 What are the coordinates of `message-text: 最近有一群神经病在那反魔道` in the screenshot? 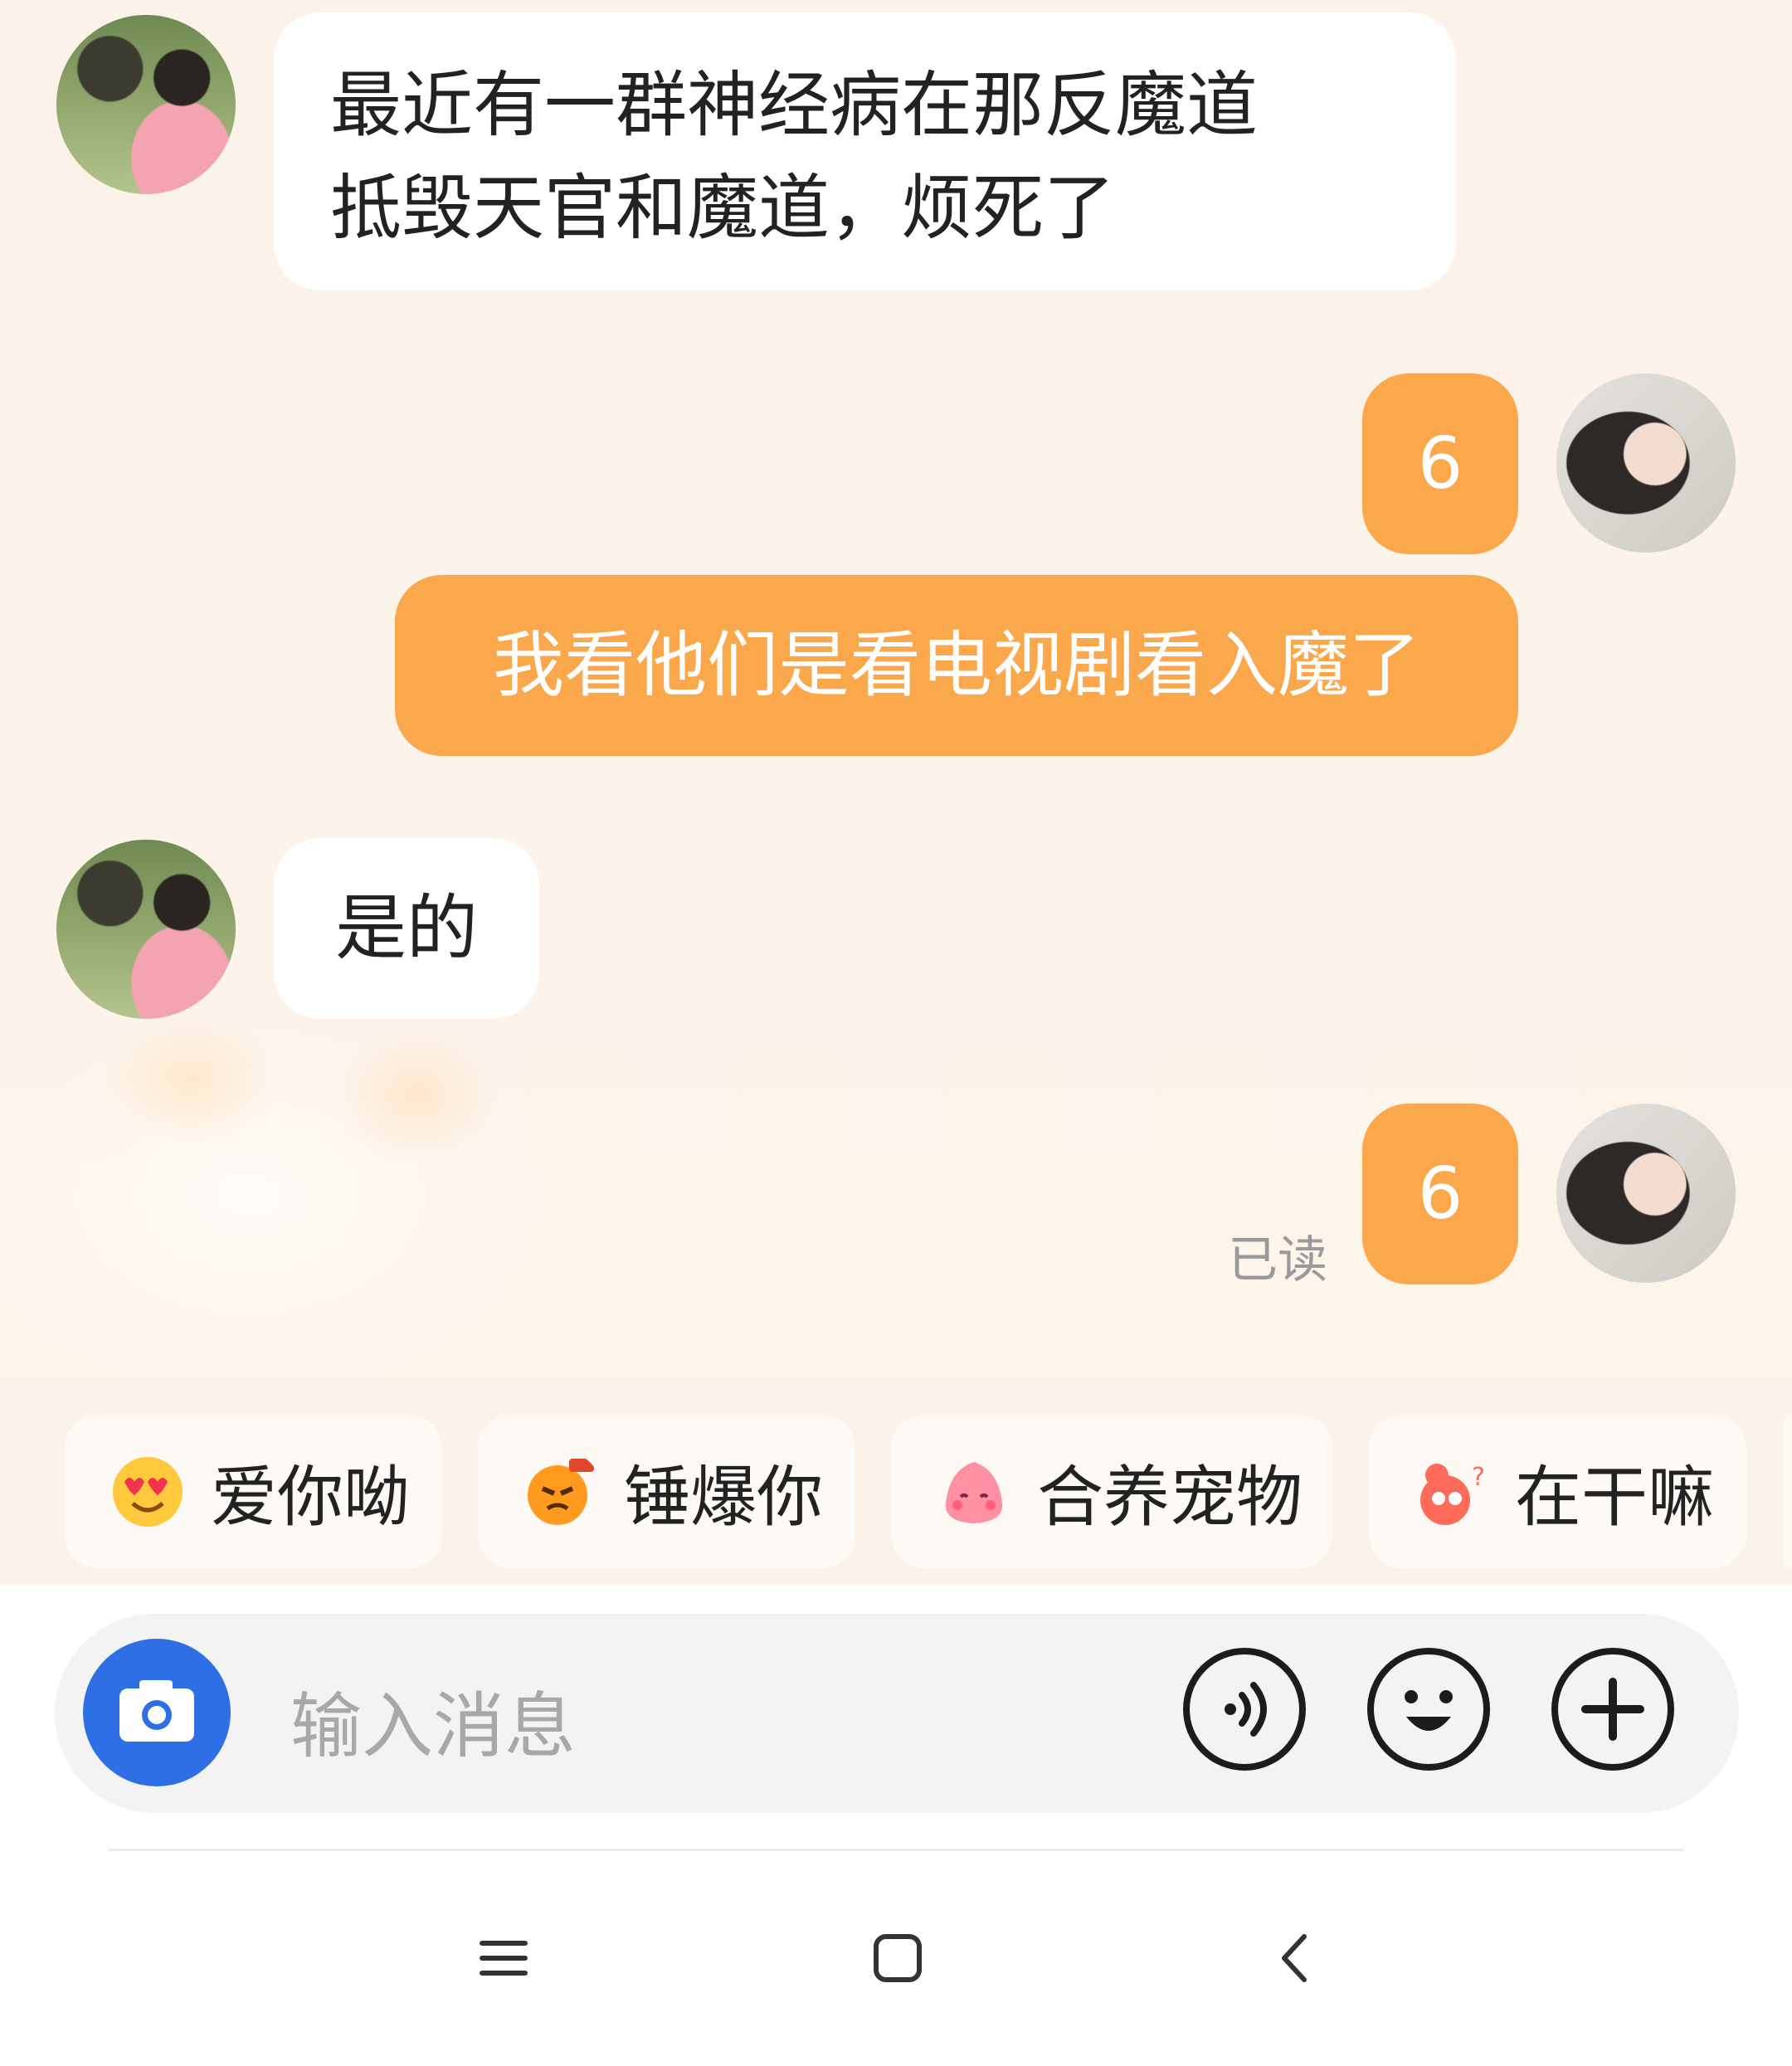 It's located at (794, 106).